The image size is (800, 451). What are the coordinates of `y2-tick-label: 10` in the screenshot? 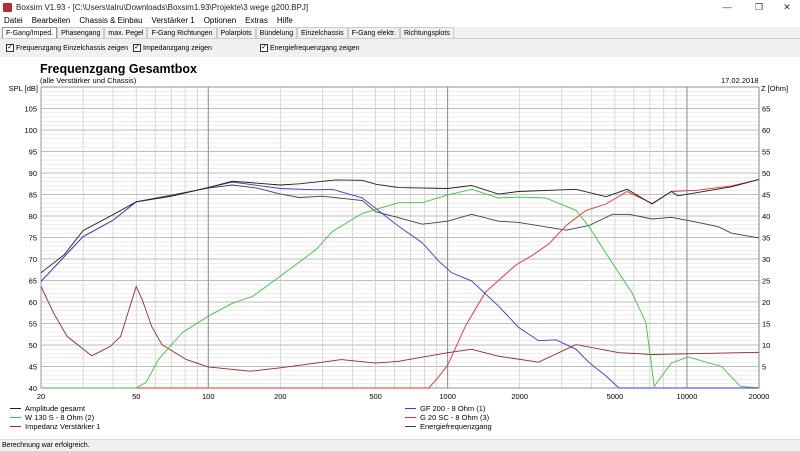 It's located at (766, 345).